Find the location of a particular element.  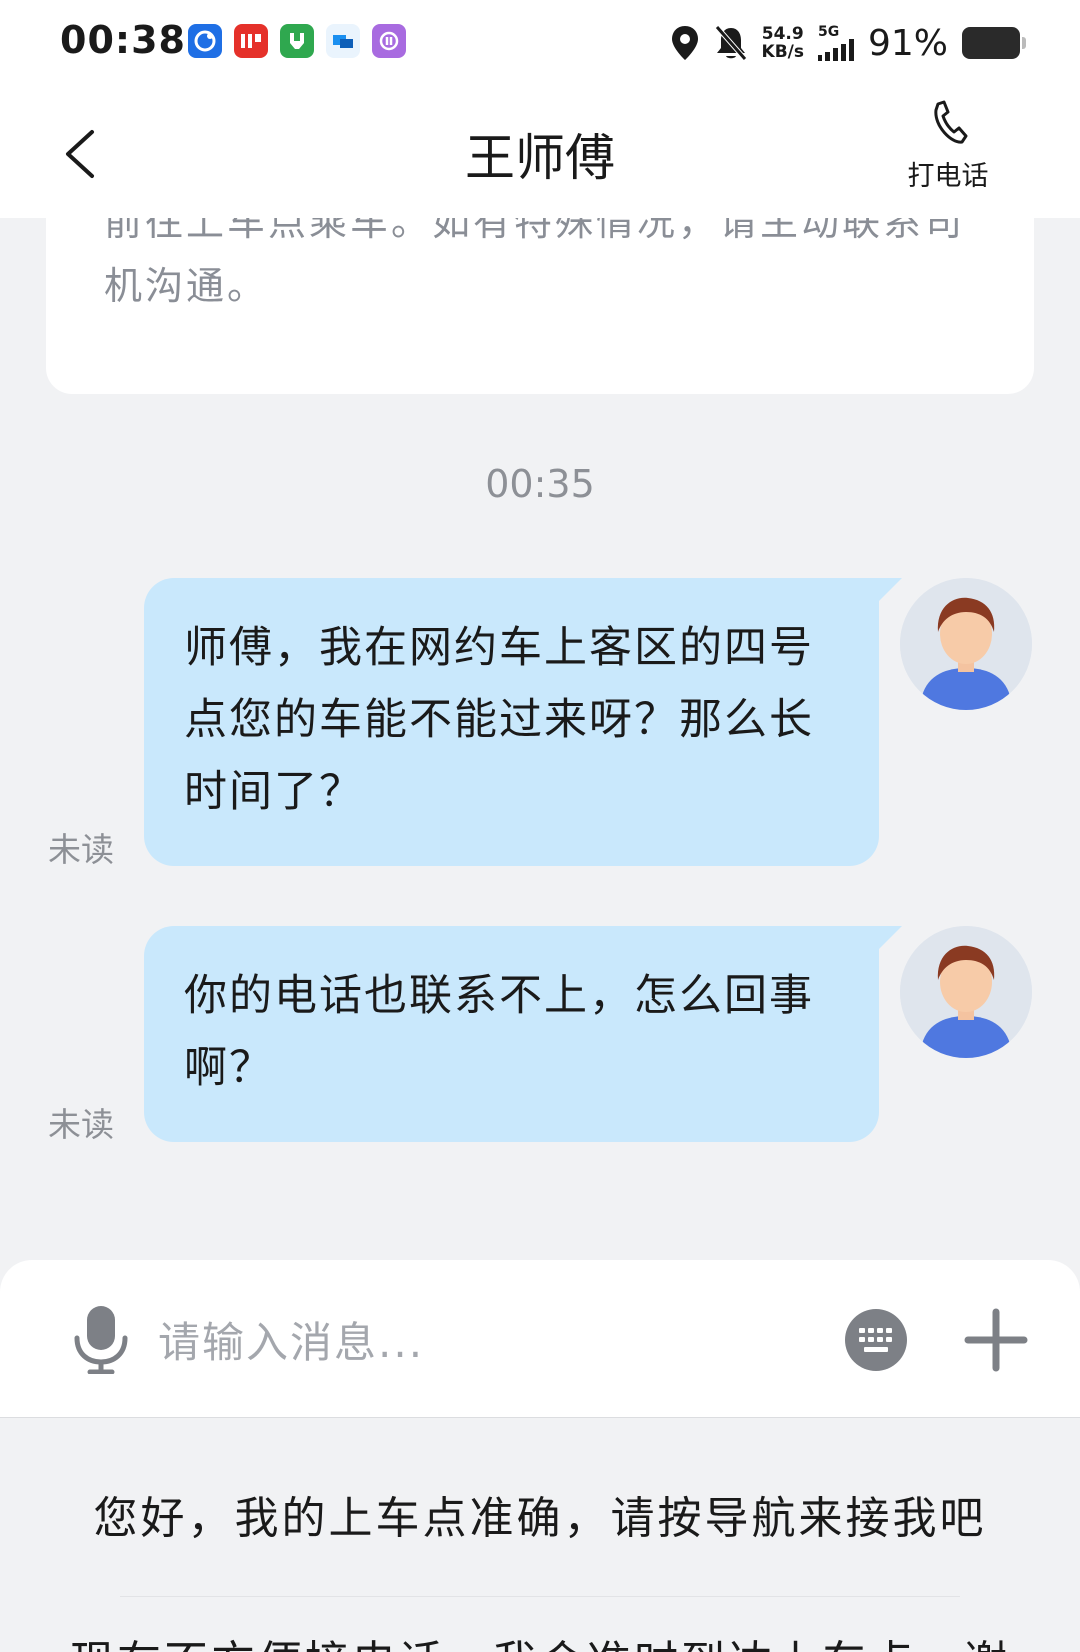

quick-reply-item: 现在不方便接电话，我会准时到达上车点，谢 is located at coordinates (540, 1639).